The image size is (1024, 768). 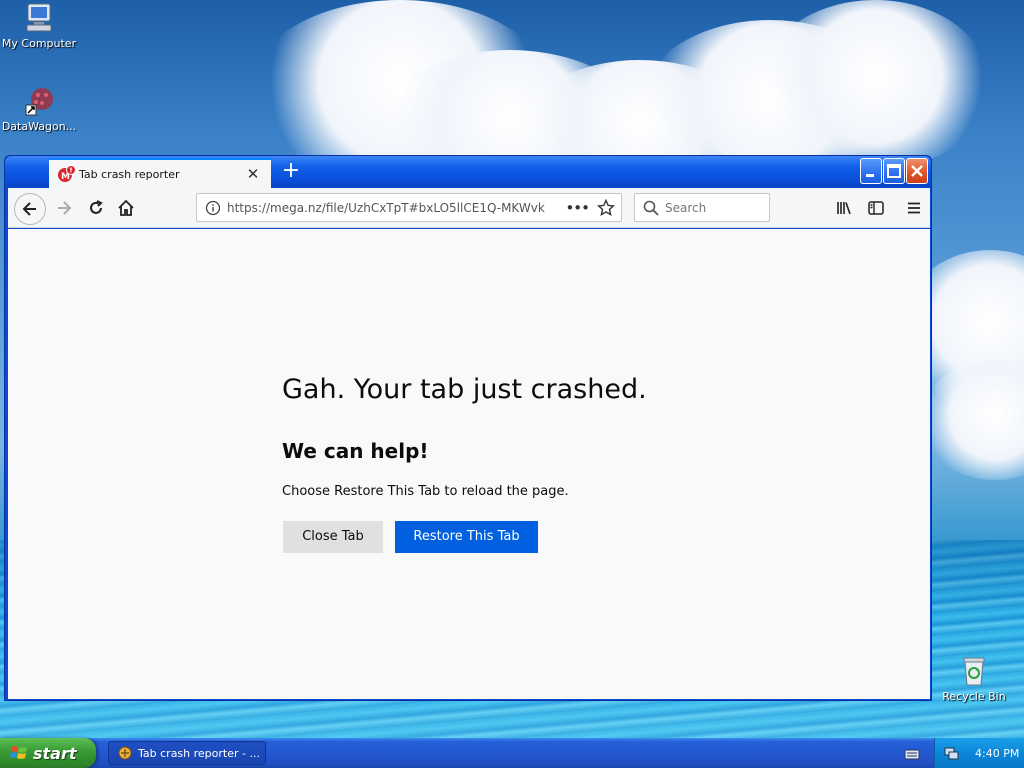 I want to click on desktop-icon-label: Recycle Bin, so click(x=974, y=696).